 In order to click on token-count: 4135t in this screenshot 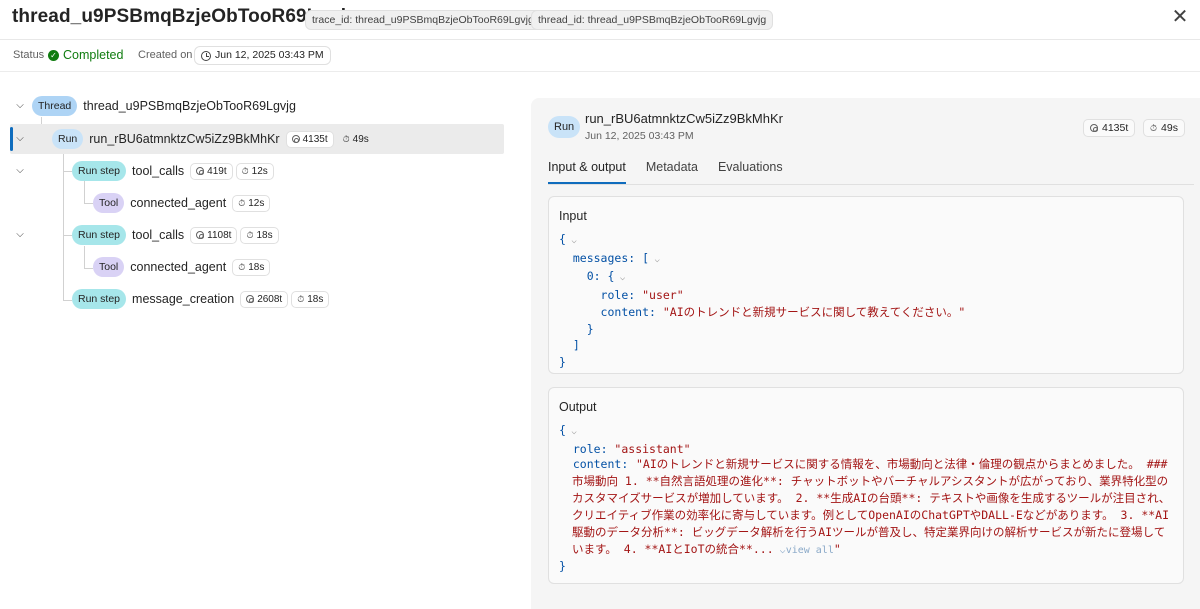, I will do `click(1115, 128)`.